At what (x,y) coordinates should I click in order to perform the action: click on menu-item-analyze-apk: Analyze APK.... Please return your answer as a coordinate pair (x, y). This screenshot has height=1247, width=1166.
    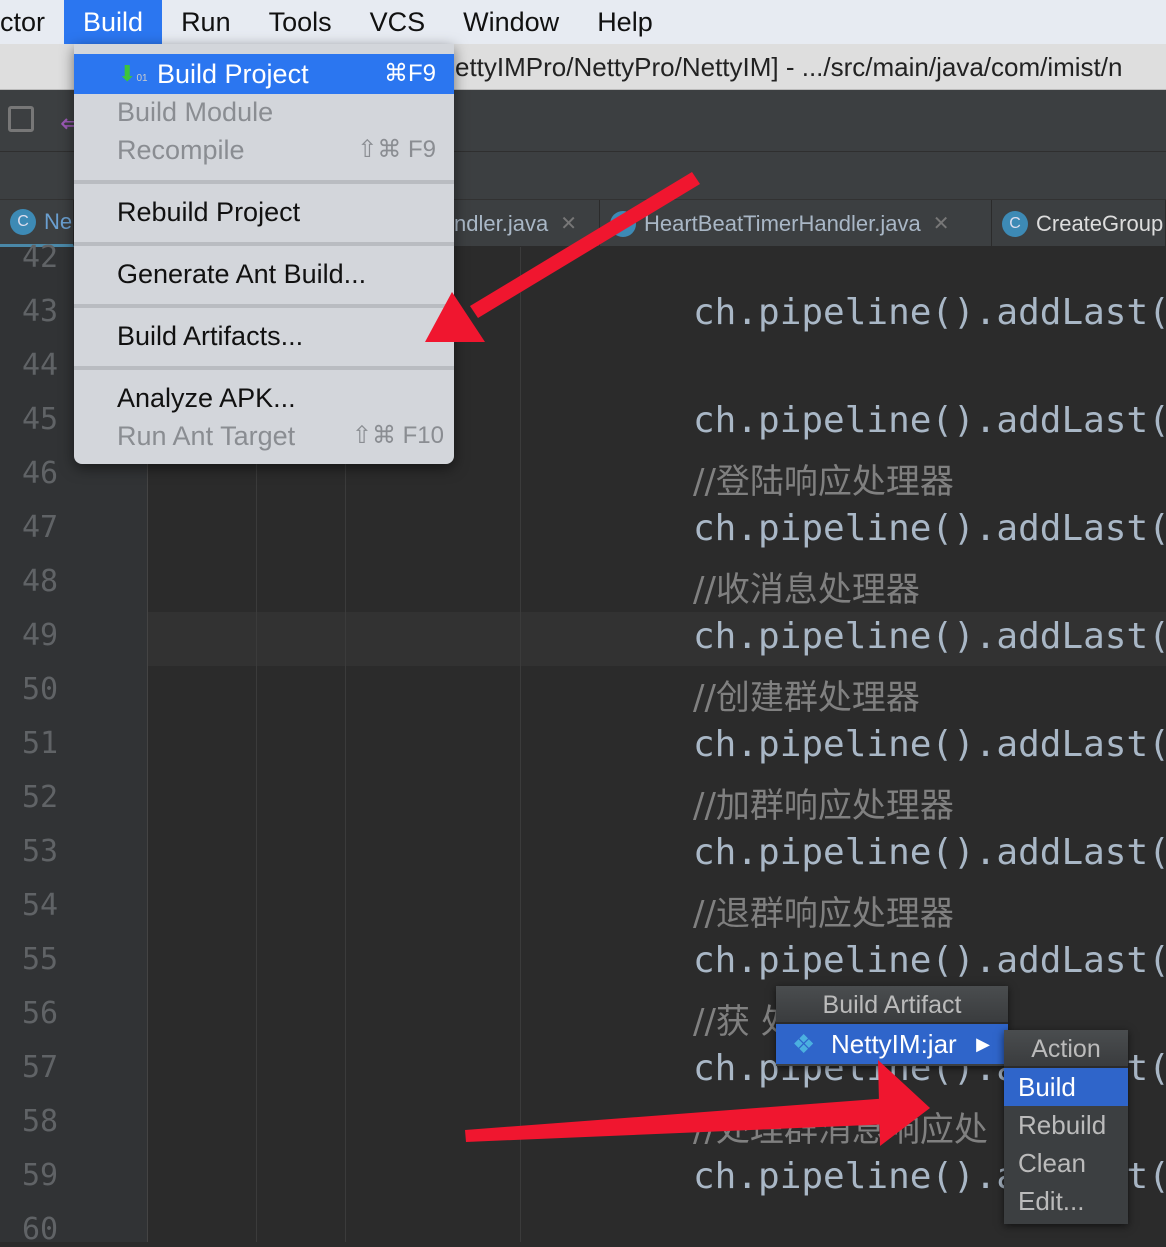
    Looking at the image, I should click on (264, 398).